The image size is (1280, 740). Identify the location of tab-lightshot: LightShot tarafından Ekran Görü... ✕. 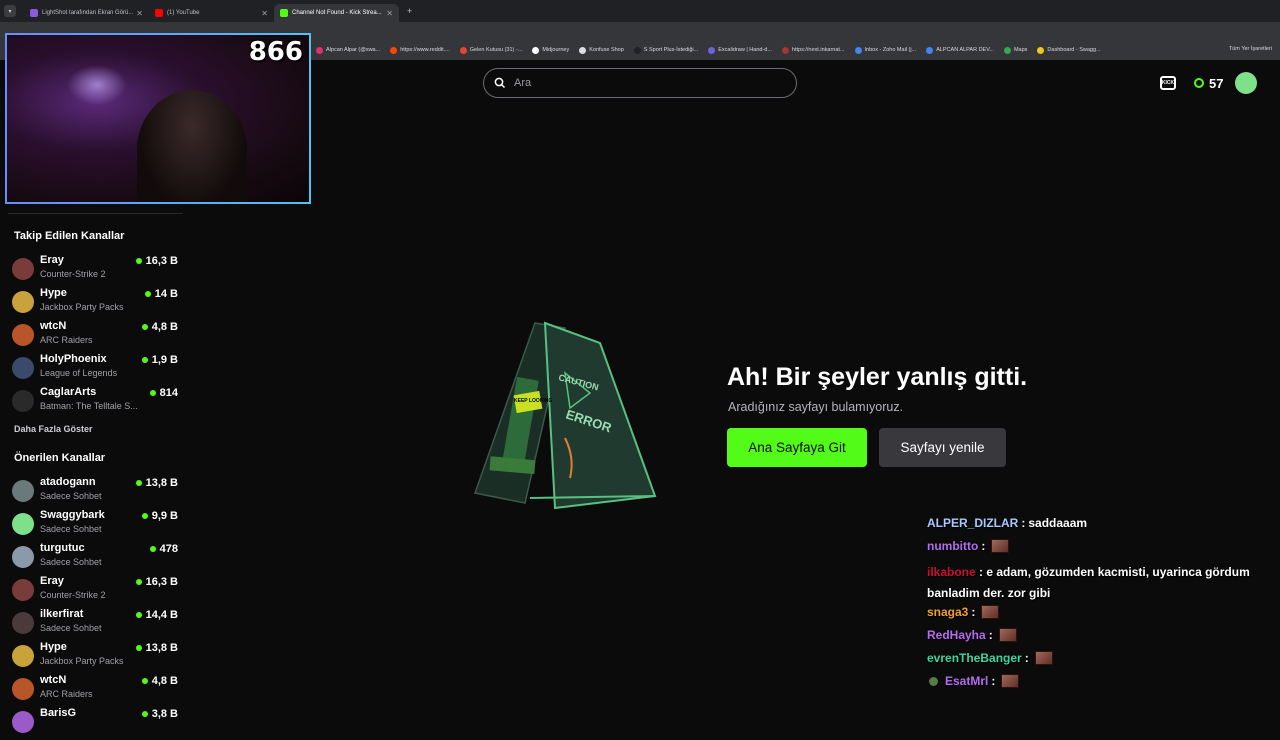
(86, 13).